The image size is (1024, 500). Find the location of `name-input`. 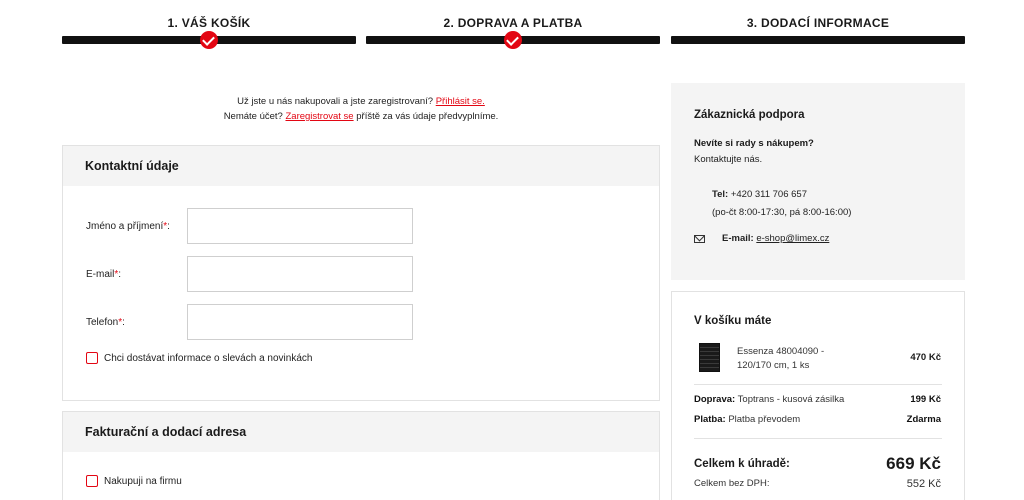

name-input is located at coordinates (300, 226).